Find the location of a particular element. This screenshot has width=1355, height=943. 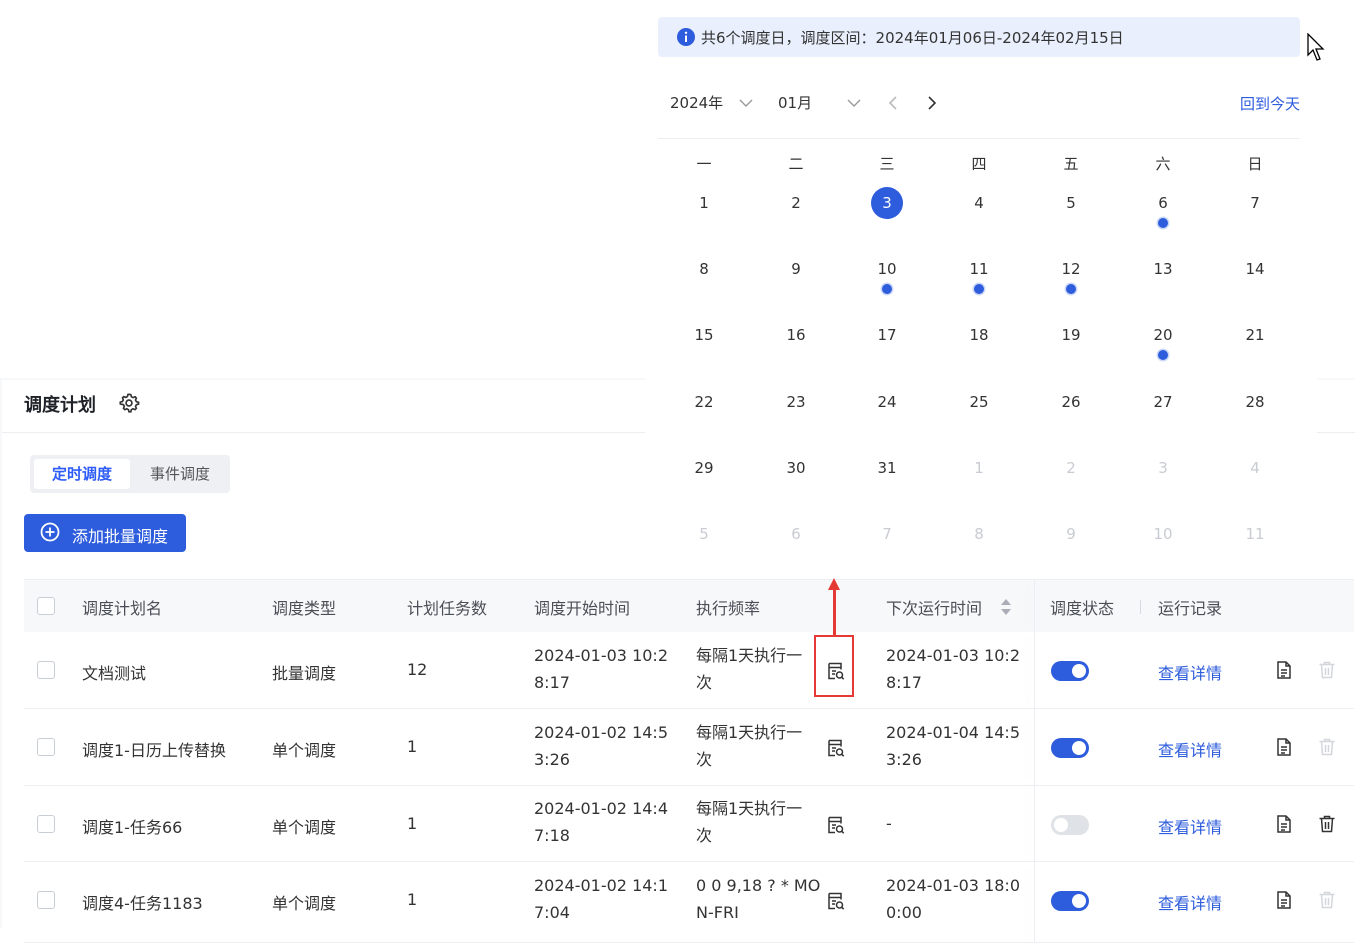

weekday-label: 三 is located at coordinates (887, 164).